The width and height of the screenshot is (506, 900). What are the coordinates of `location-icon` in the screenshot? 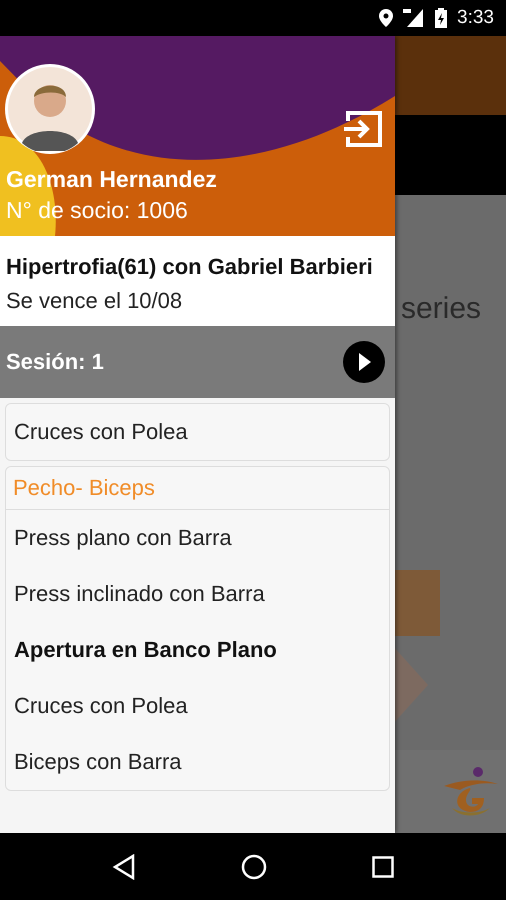 It's located at (386, 18).